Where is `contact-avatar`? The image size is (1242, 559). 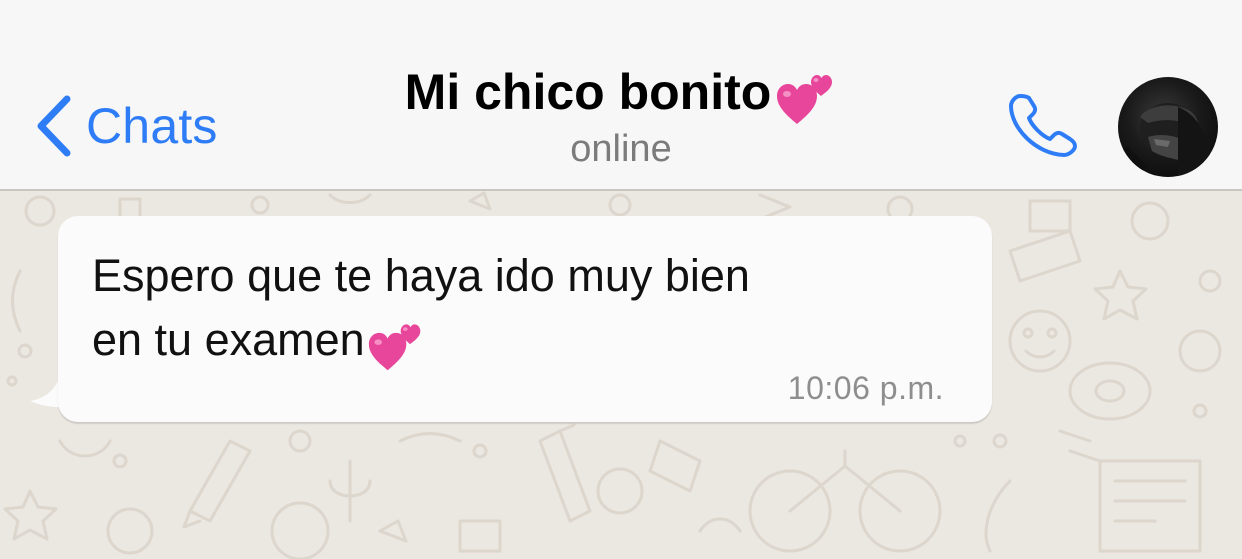 contact-avatar is located at coordinates (1168, 127).